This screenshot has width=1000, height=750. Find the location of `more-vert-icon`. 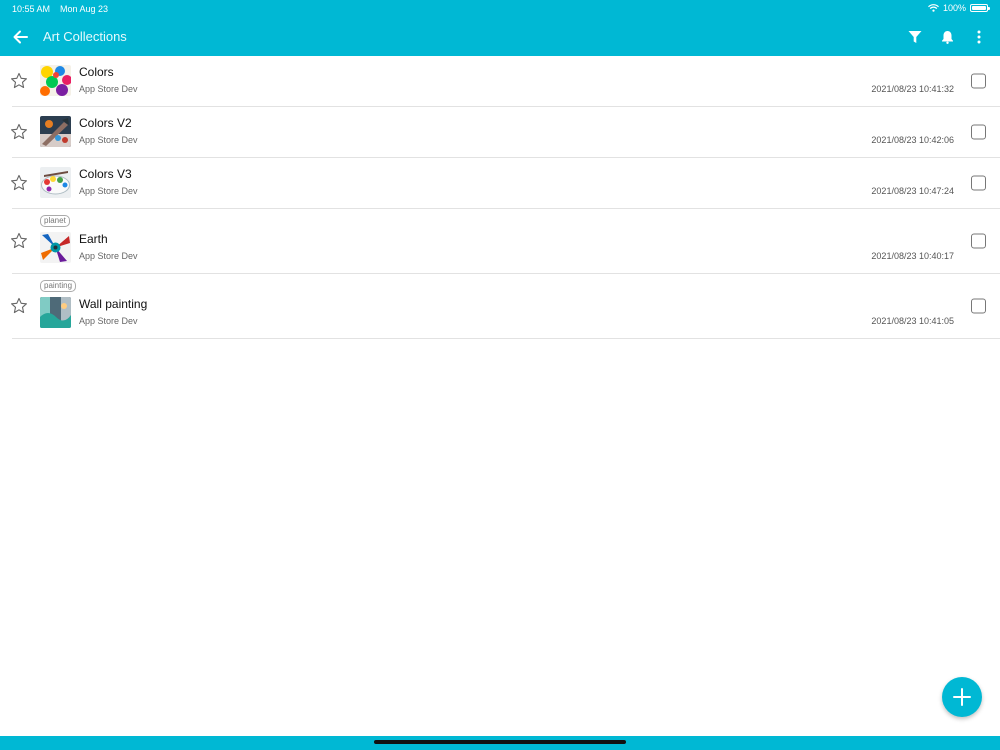

more-vert-icon is located at coordinates (979, 37).